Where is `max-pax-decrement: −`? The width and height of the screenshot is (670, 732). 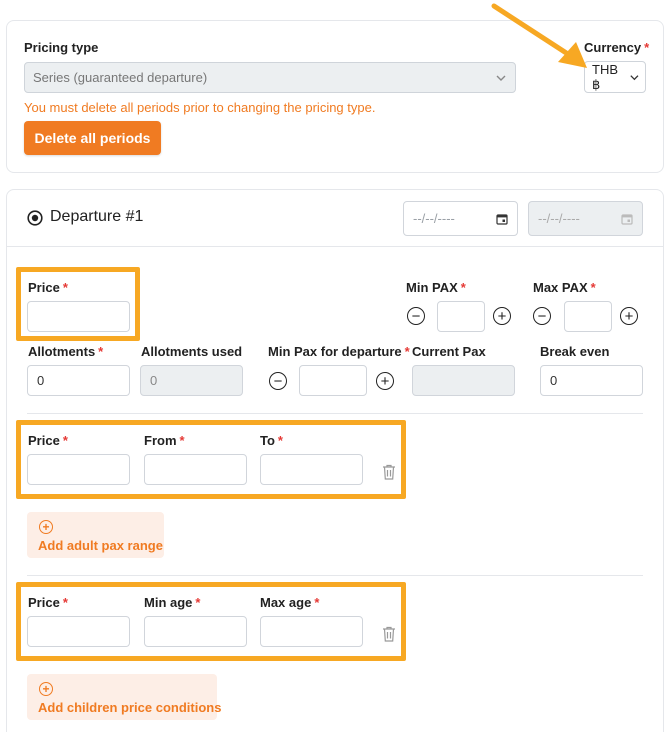 max-pax-decrement: − is located at coordinates (542, 316).